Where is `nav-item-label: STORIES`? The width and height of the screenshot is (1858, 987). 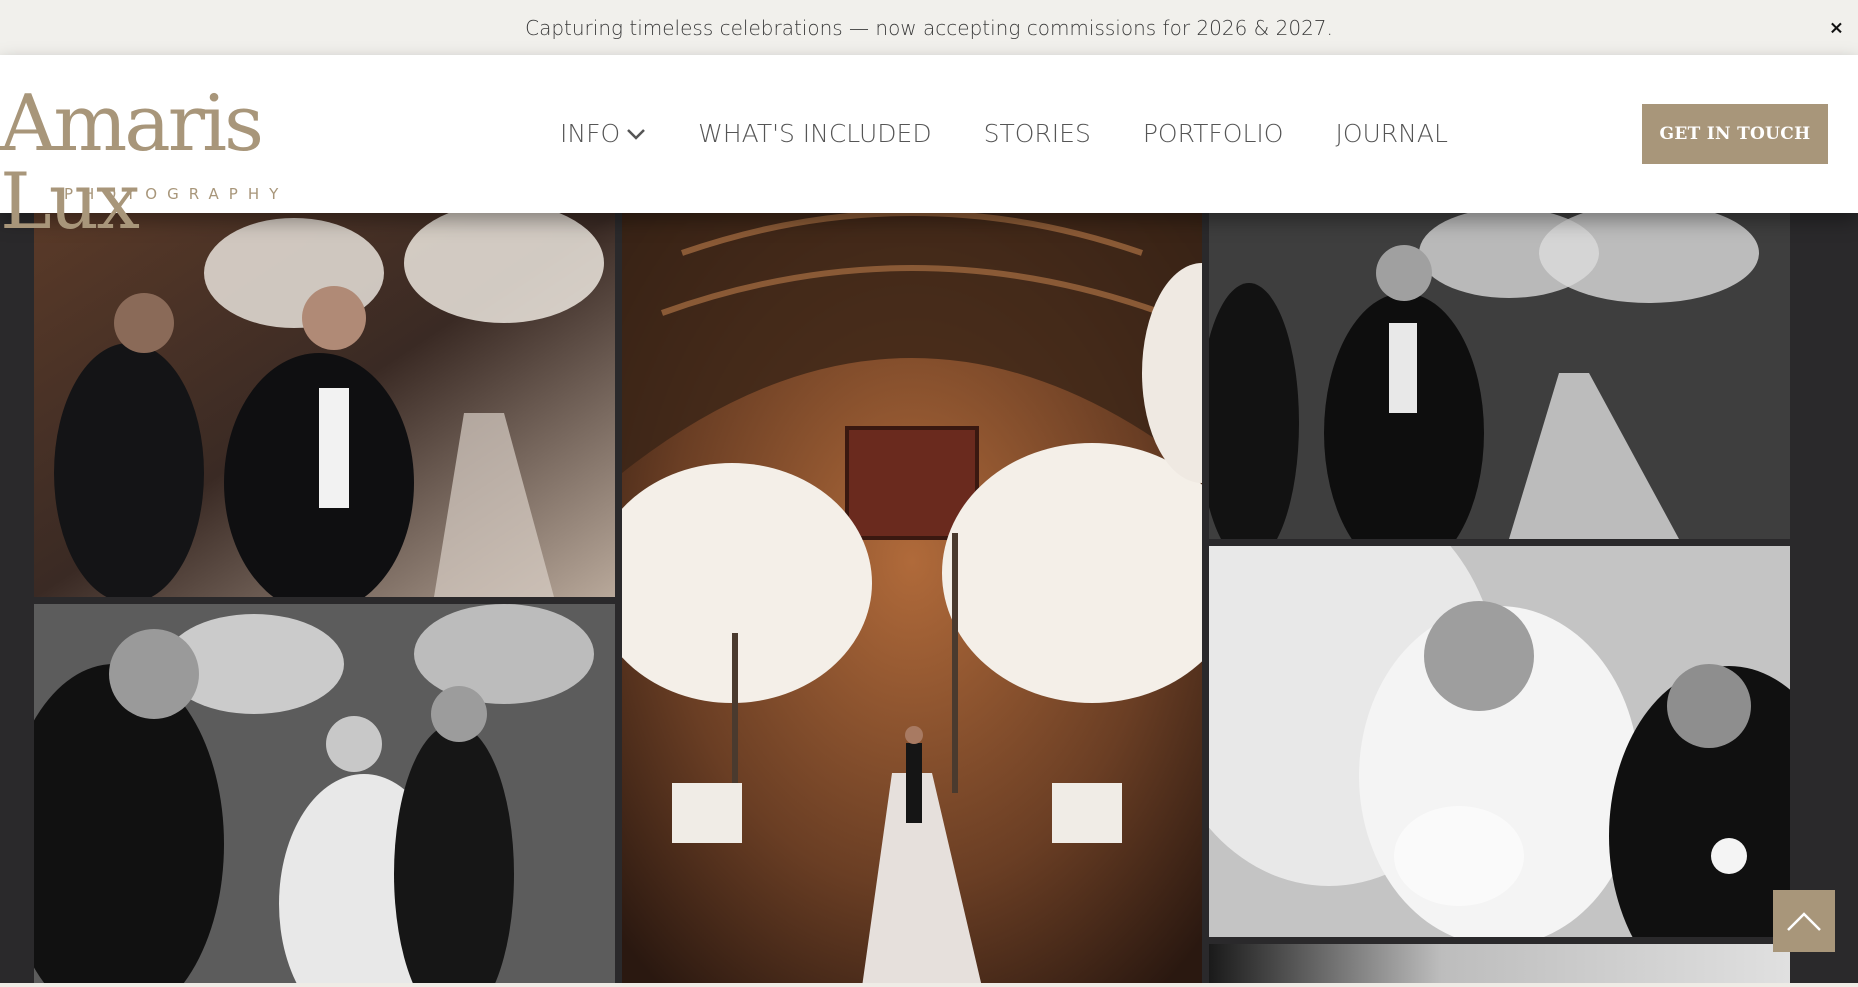 nav-item-label: STORIES is located at coordinates (1037, 133).